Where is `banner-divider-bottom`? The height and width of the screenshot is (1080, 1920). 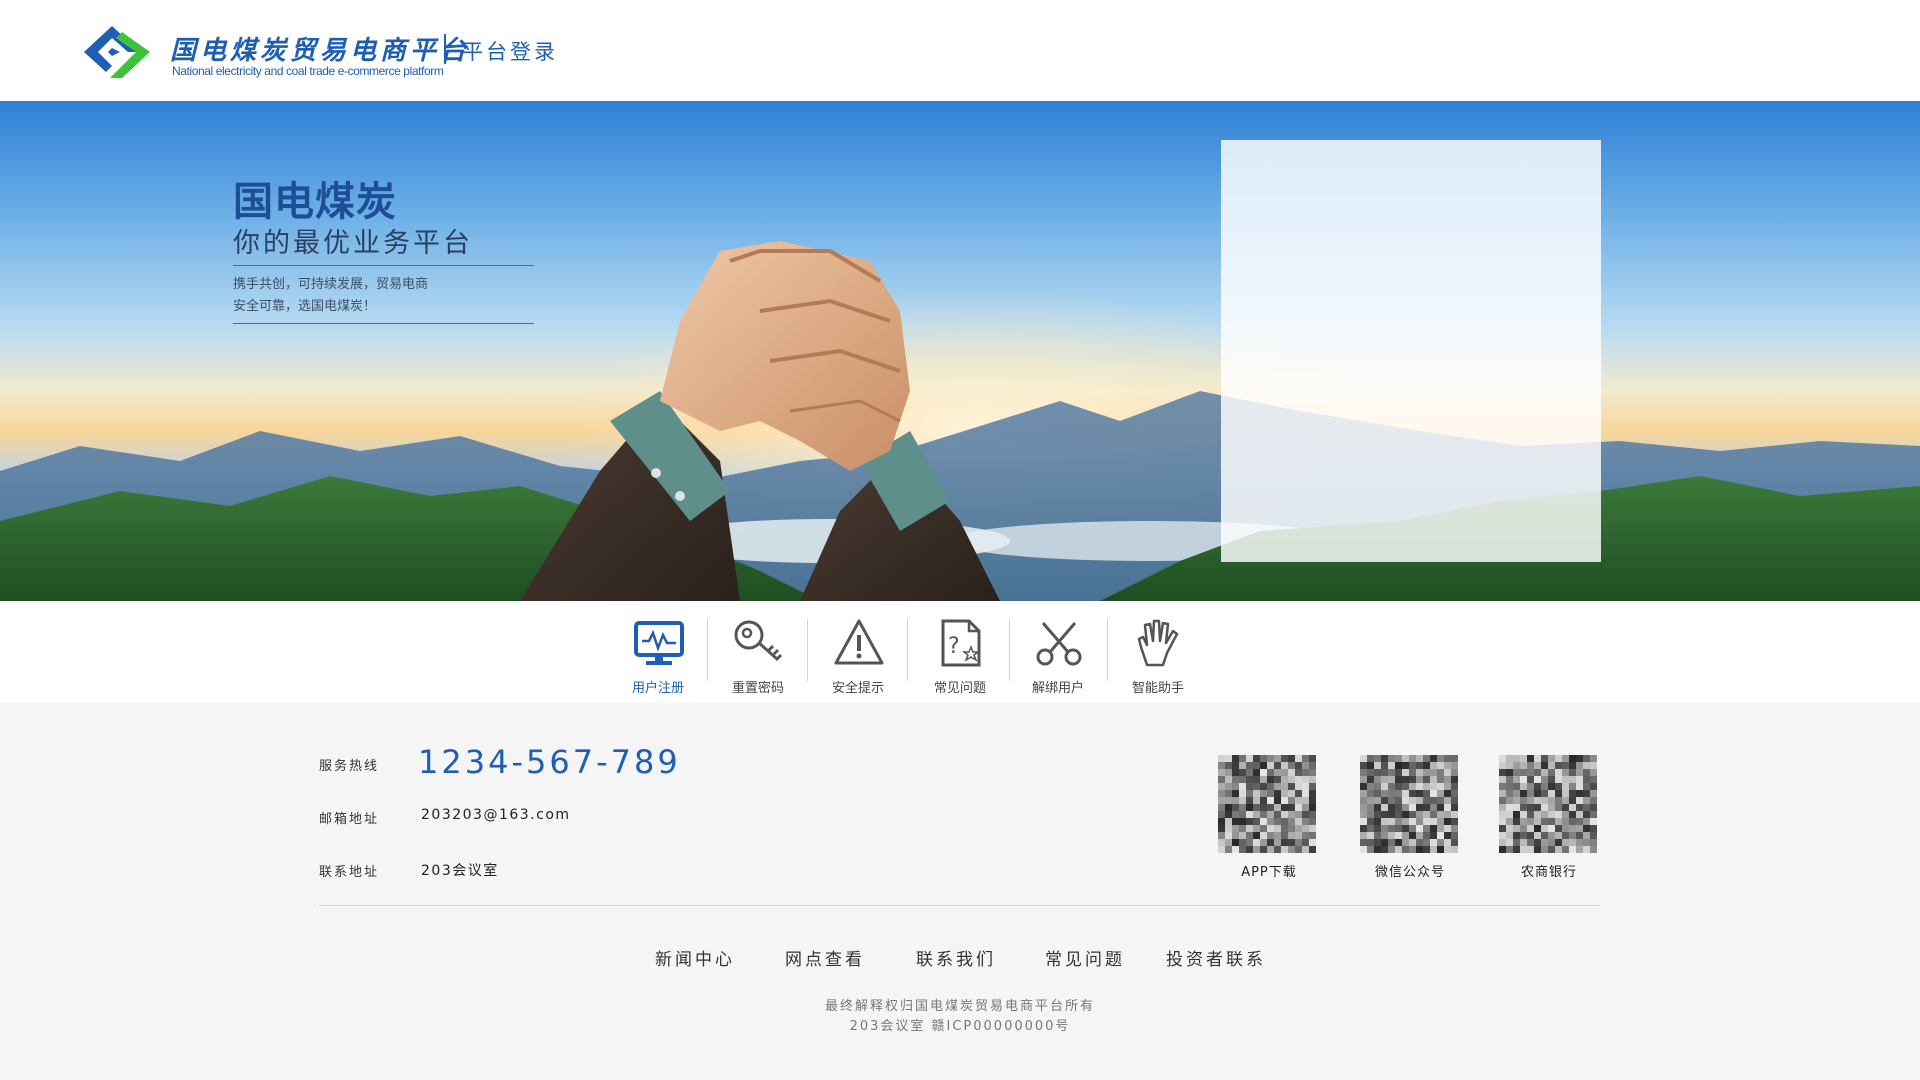 banner-divider-bottom is located at coordinates (383, 323).